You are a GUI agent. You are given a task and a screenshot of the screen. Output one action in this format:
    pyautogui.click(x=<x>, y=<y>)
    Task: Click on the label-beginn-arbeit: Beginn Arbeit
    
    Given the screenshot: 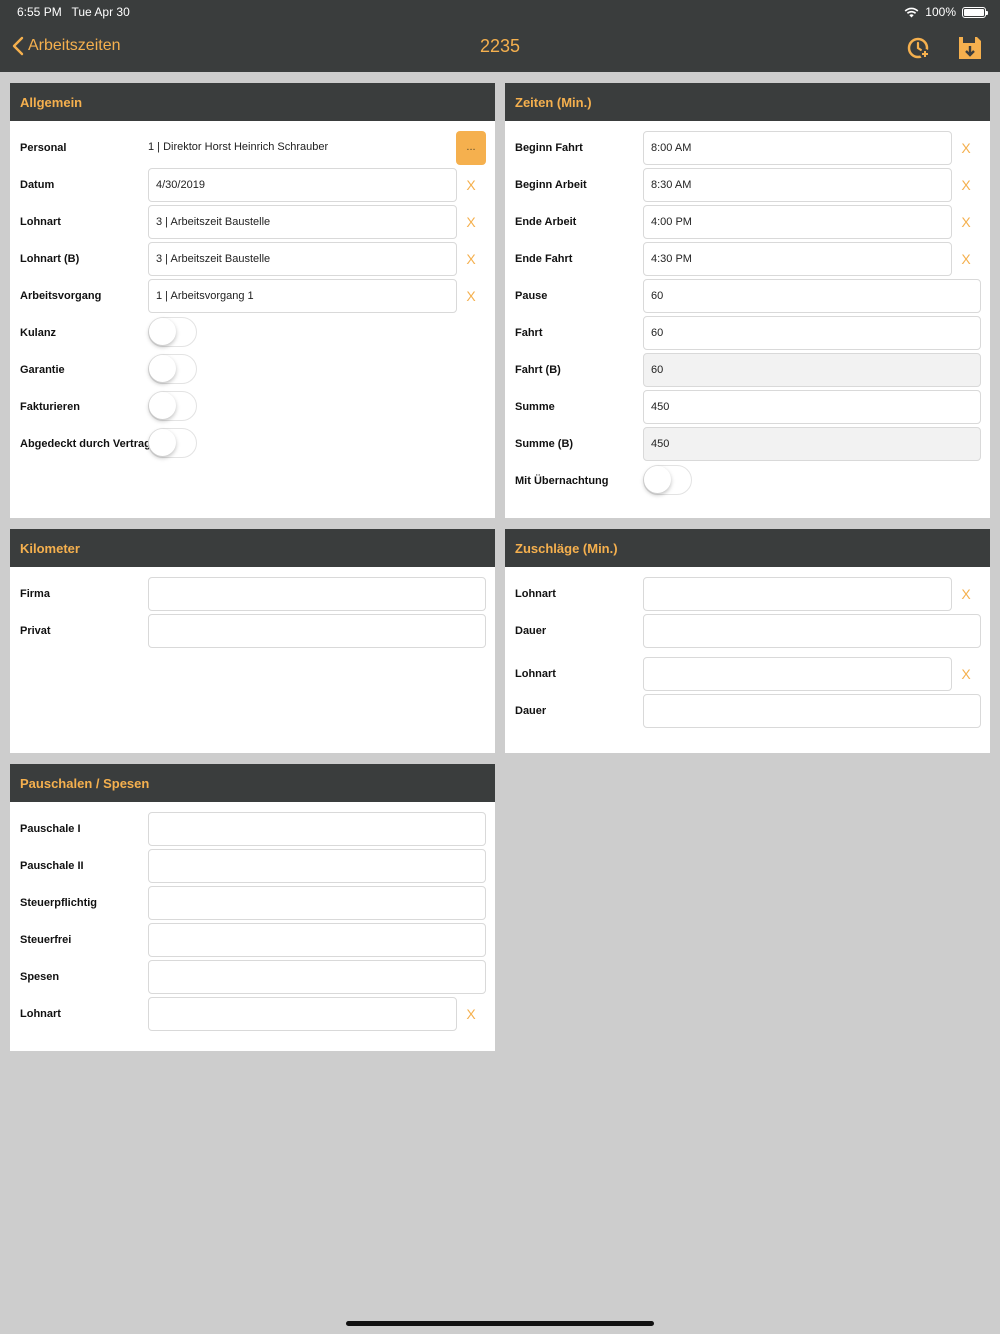 What is the action you would take?
    pyautogui.click(x=551, y=185)
    